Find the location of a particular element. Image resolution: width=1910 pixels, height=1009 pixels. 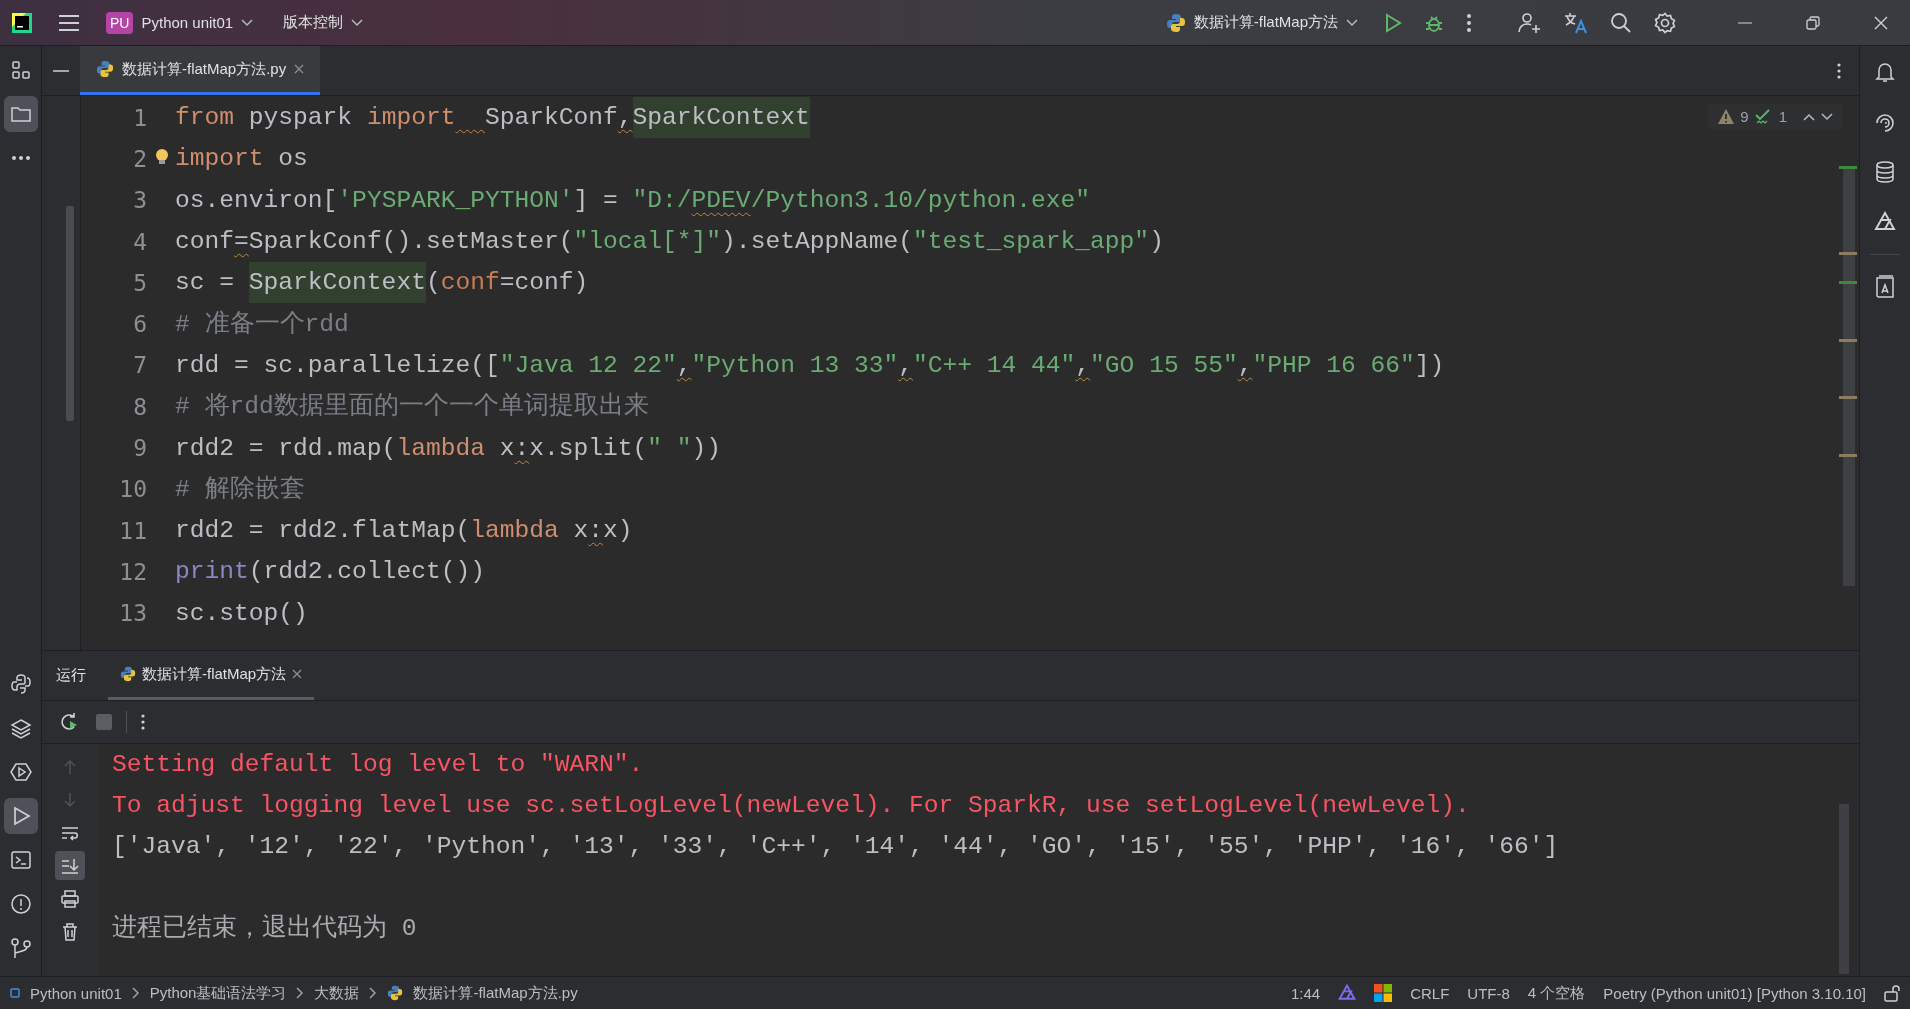

menu-icon is located at coordinates (69, 22).